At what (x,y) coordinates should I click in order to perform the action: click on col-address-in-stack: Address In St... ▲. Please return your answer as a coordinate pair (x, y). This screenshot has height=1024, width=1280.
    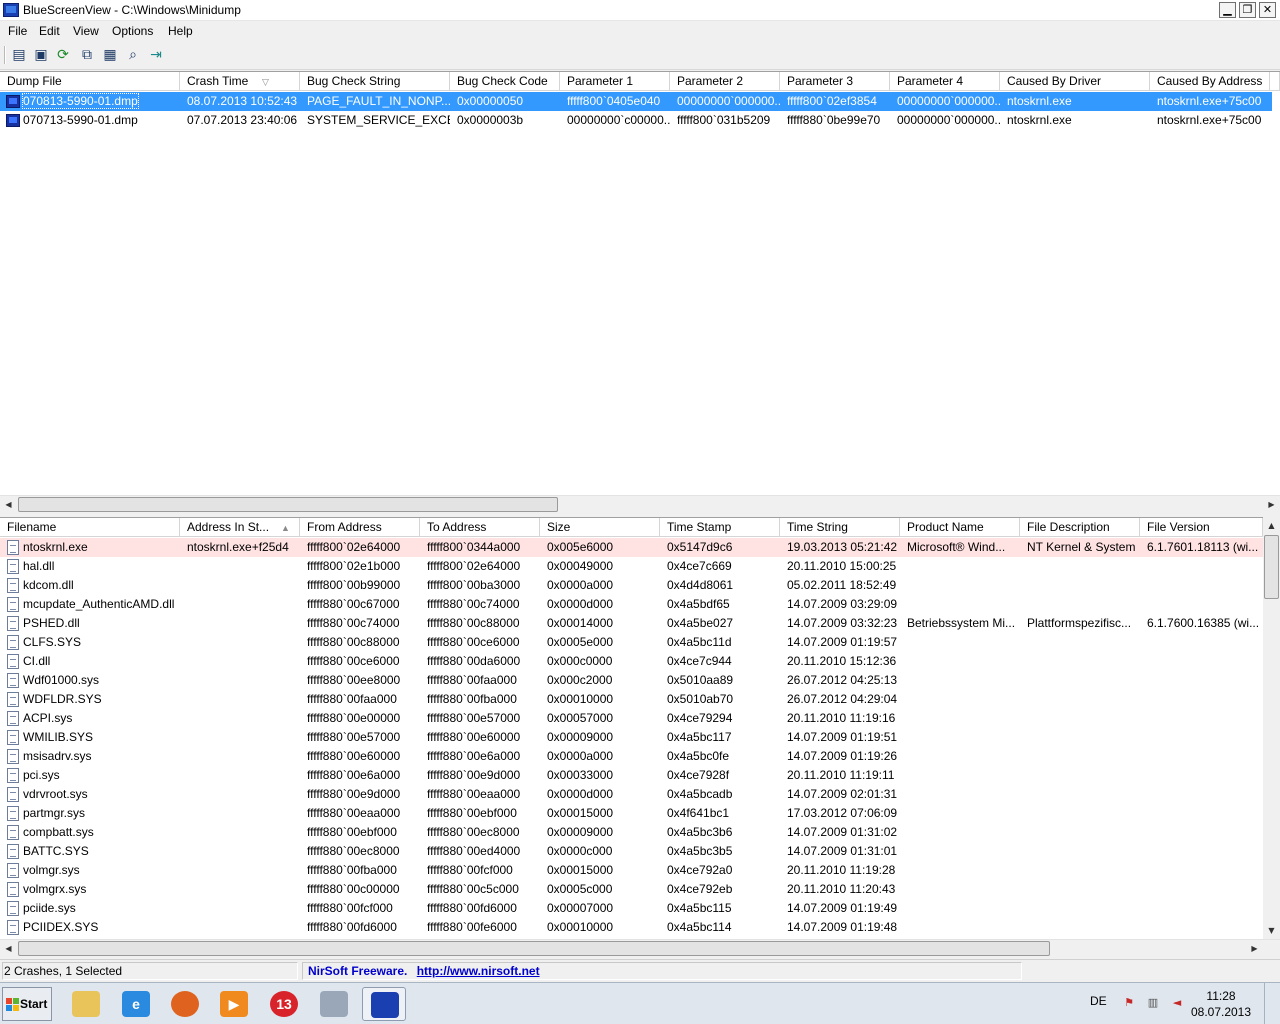
    Looking at the image, I should click on (240, 527).